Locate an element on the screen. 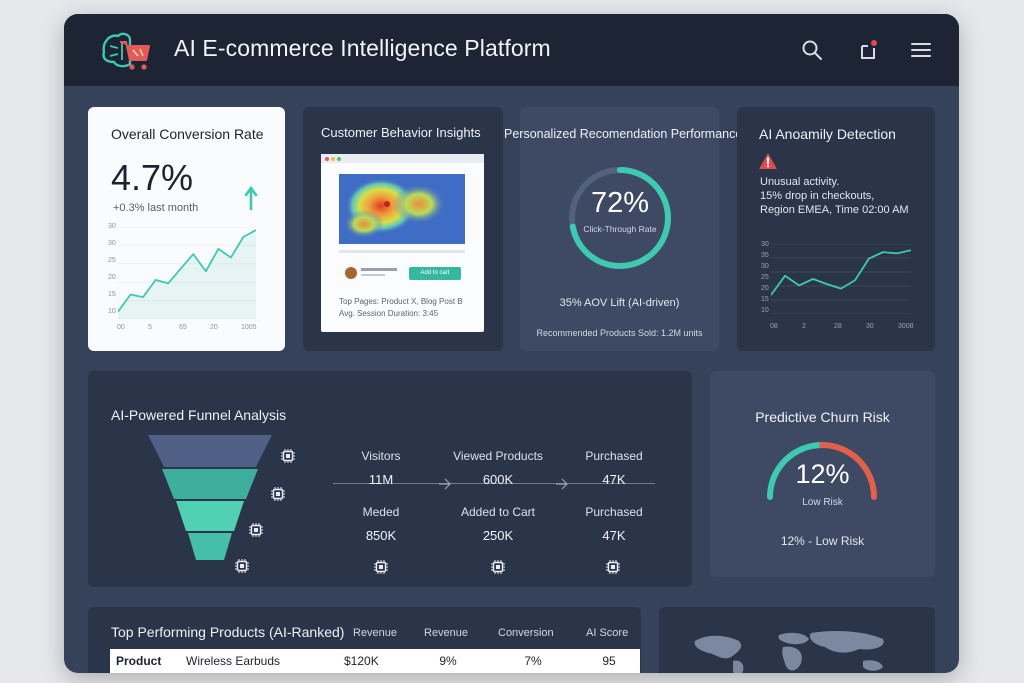 This screenshot has height=683, width=1024. conversion-value: 4.7% is located at coordinates (152, 177).